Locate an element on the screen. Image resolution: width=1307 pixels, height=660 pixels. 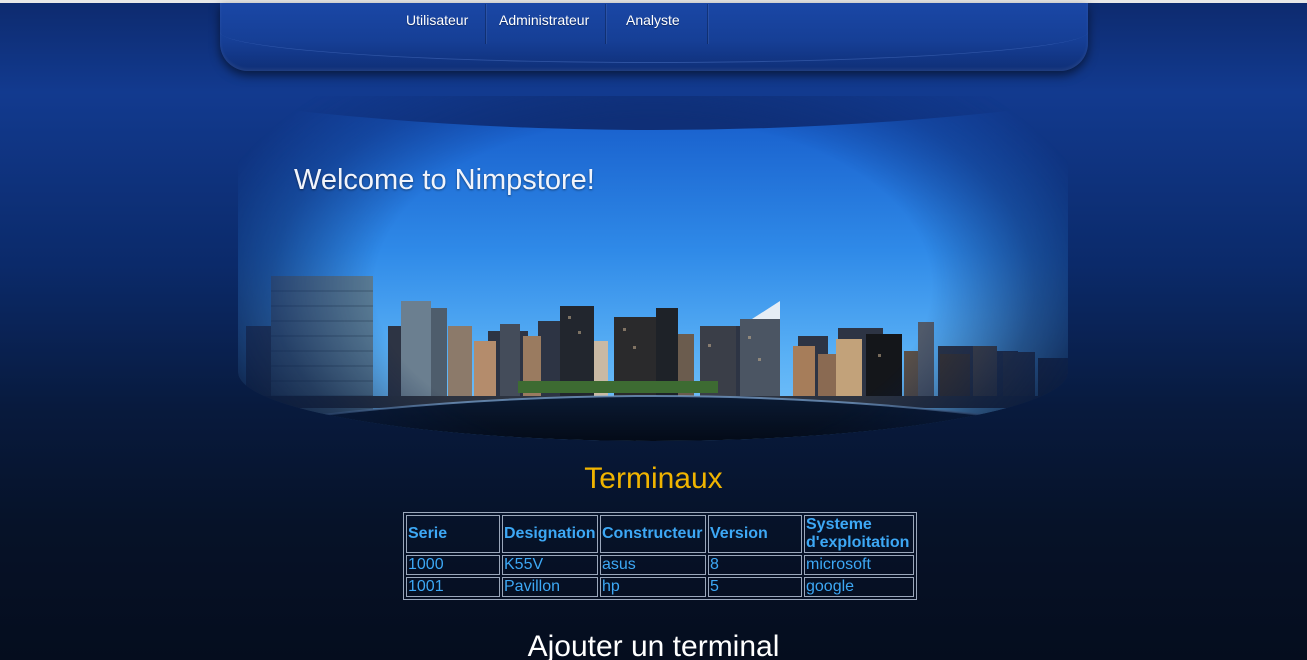
table-cell: 1001 is located at coordinates (453, 587).